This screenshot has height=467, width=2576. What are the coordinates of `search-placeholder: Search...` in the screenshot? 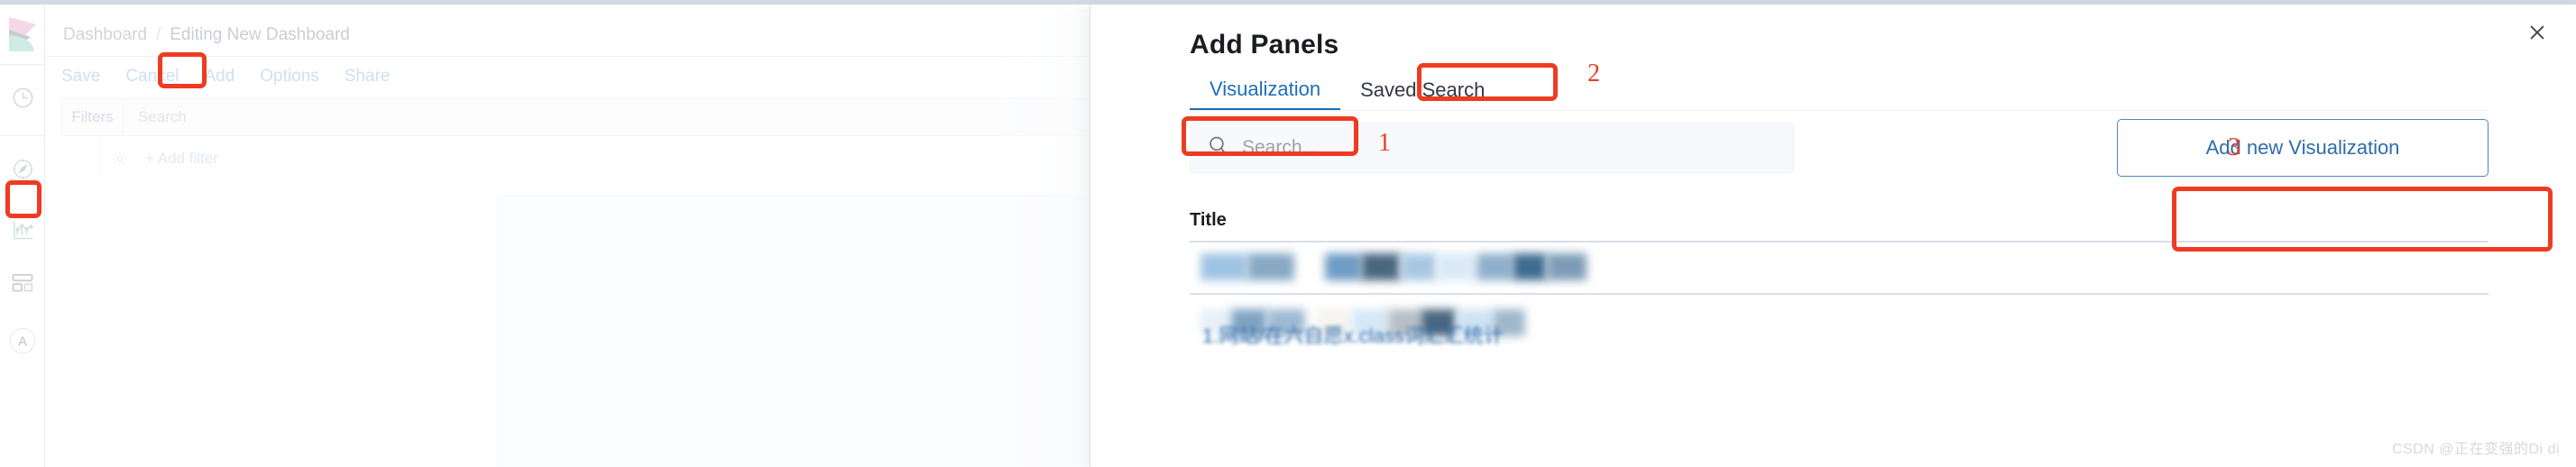 It's located at (1280, 147).